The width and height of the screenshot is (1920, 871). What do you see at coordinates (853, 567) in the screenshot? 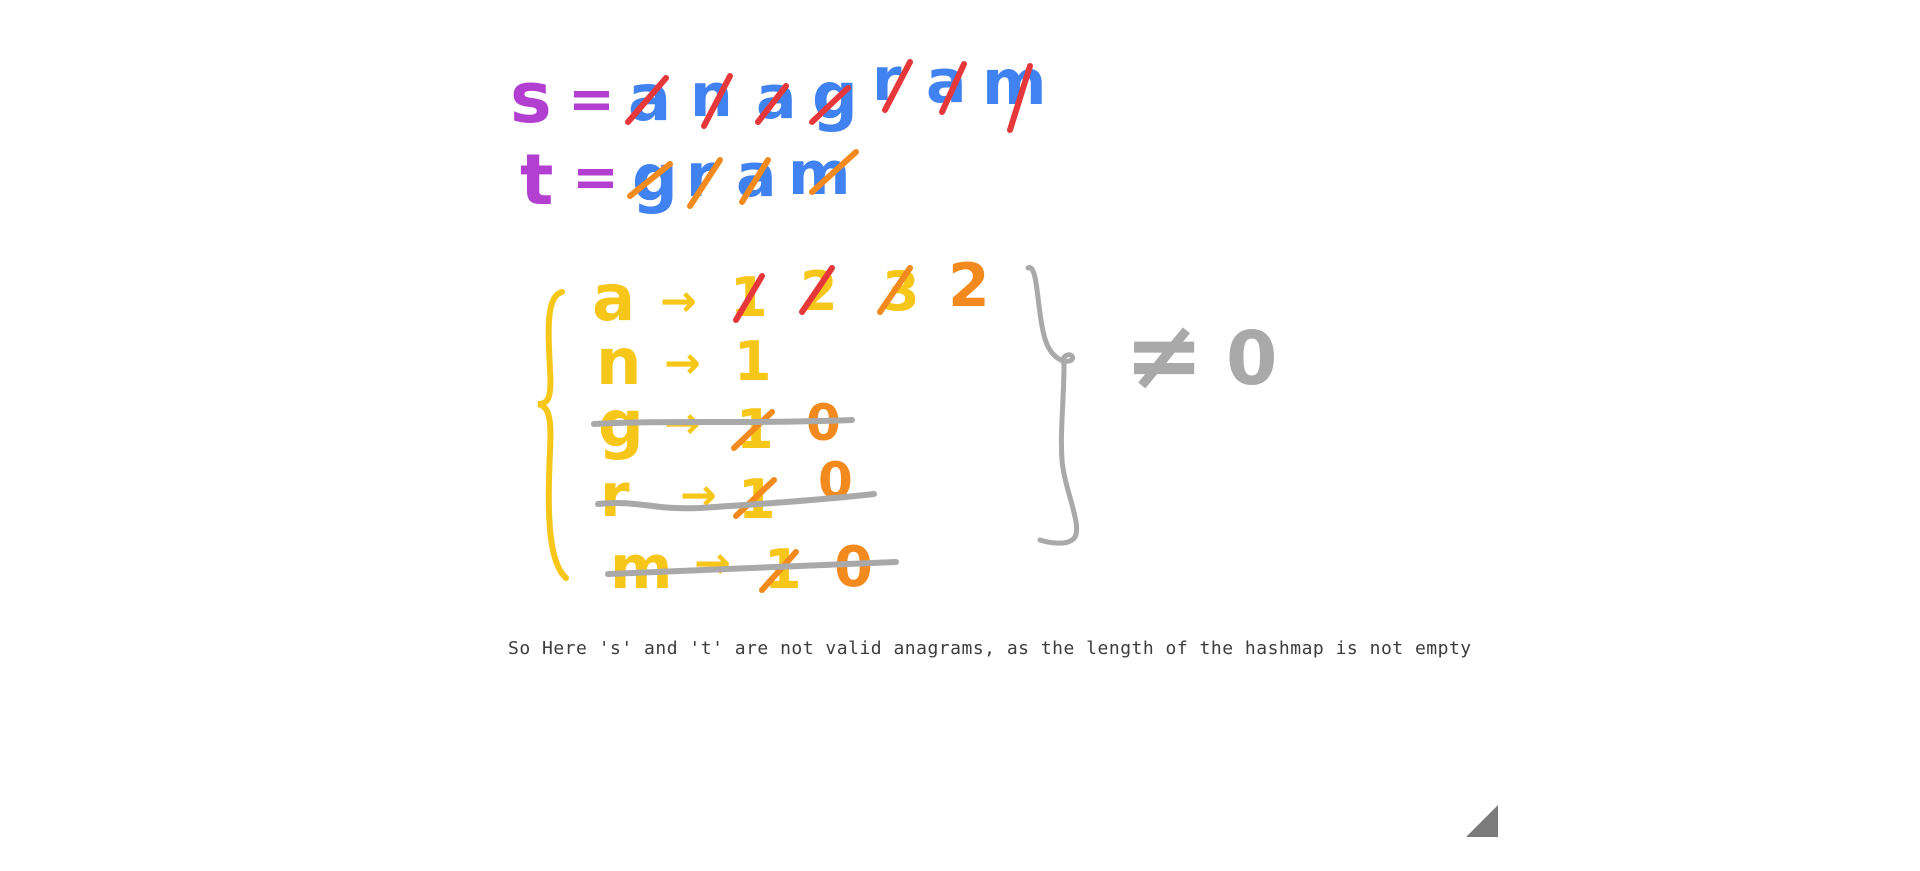
I see `map-count-m-2: 0` at bounding box center [853, 567].